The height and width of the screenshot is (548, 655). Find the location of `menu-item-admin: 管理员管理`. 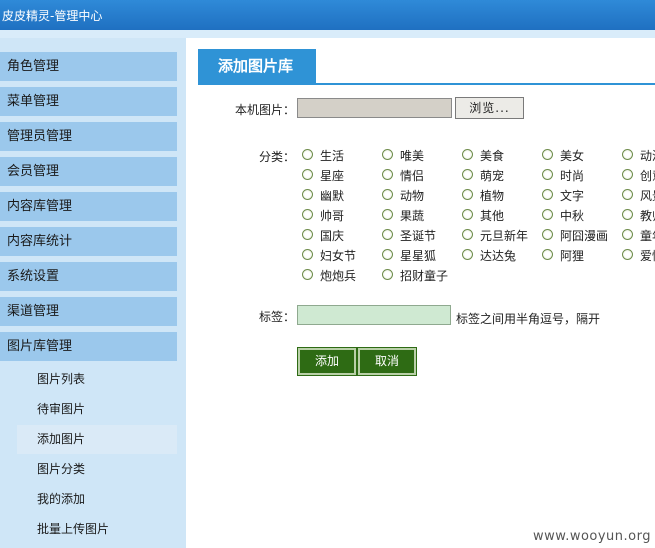

menu-item-admin: 管理员管理 is located at coordinates (88, 136).